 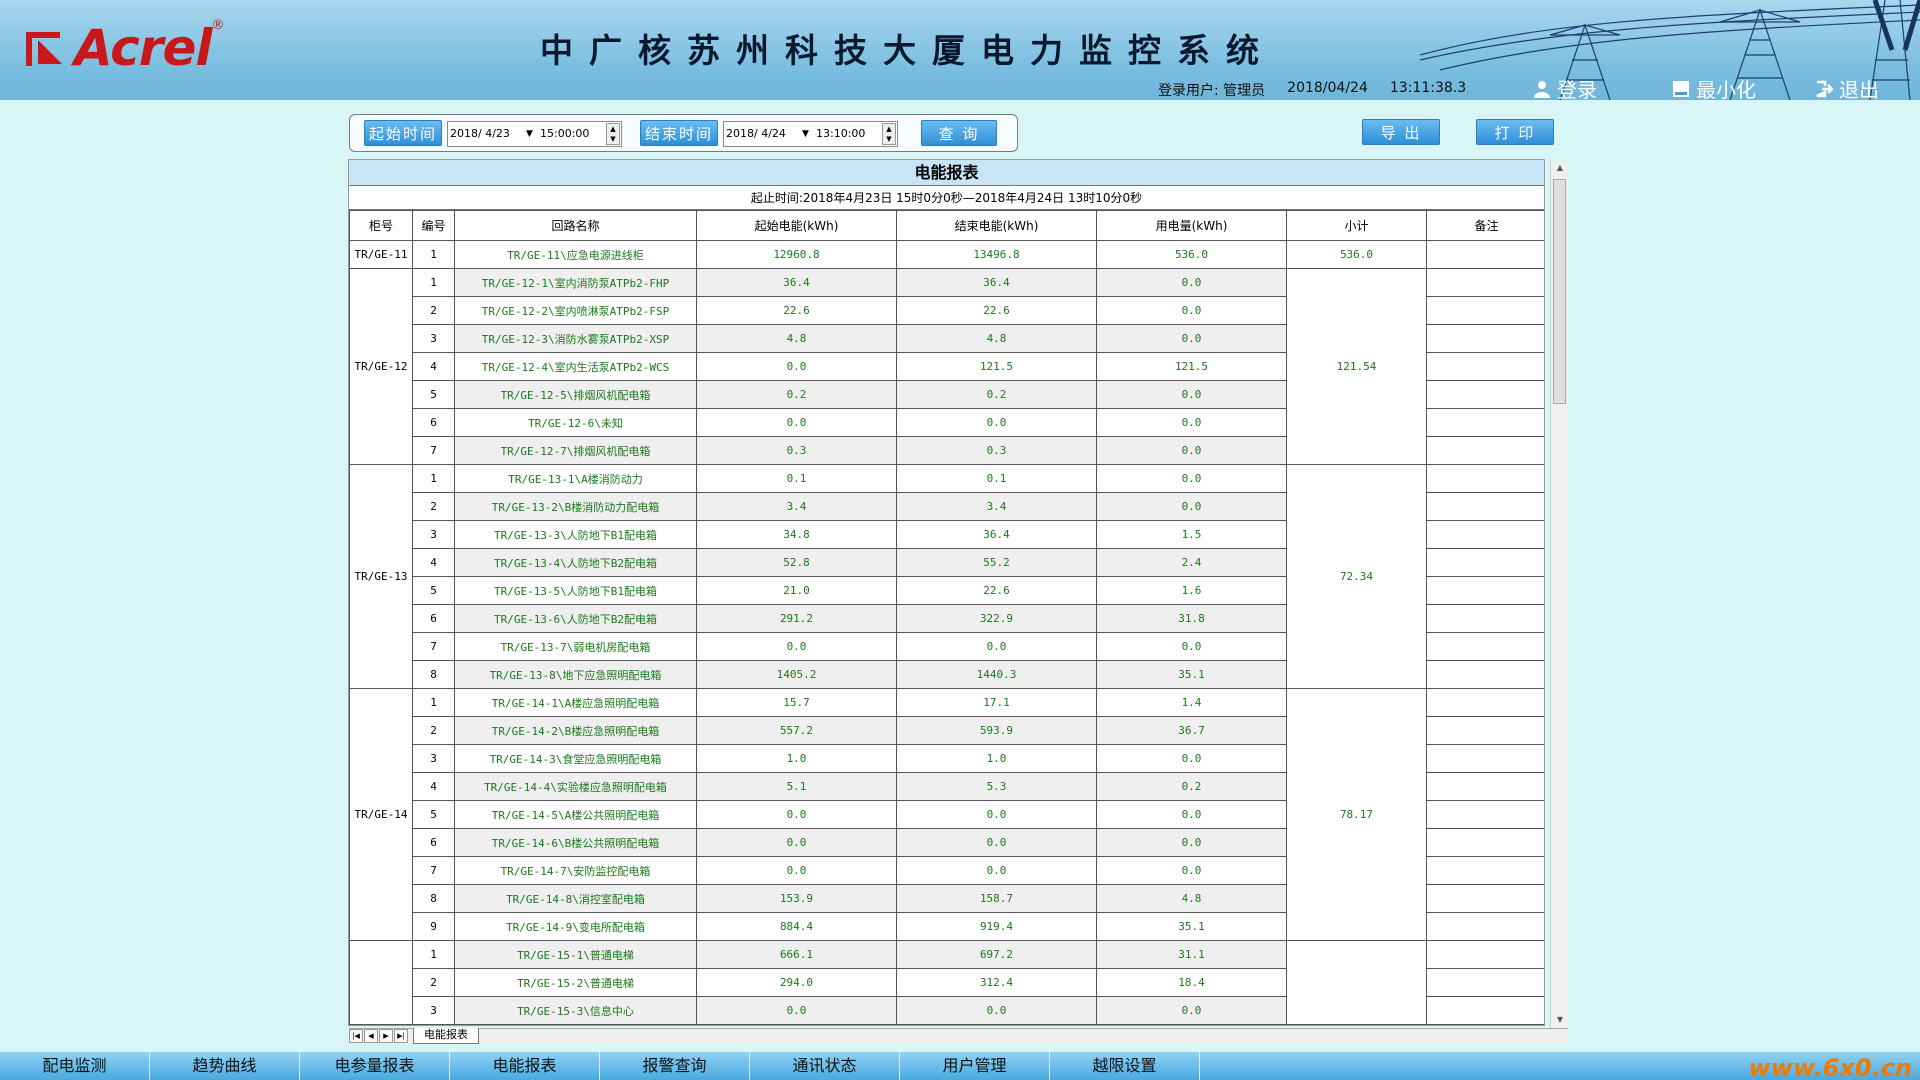 I want to click on start-datetime-picker: 2018/ 4/23 ▼ 15:00:00 ▲ ▼, so click(x=534, y=134).